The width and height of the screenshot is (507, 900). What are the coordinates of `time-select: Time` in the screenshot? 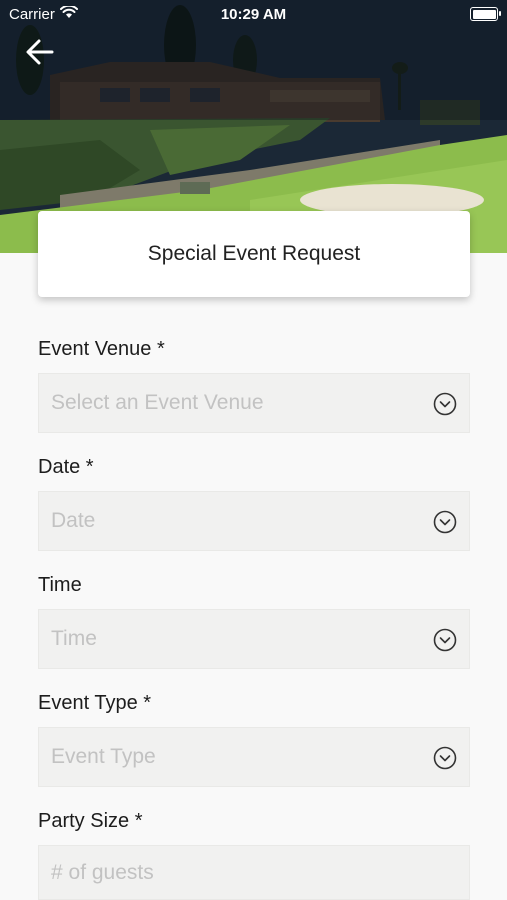 It's located at (254, 639).